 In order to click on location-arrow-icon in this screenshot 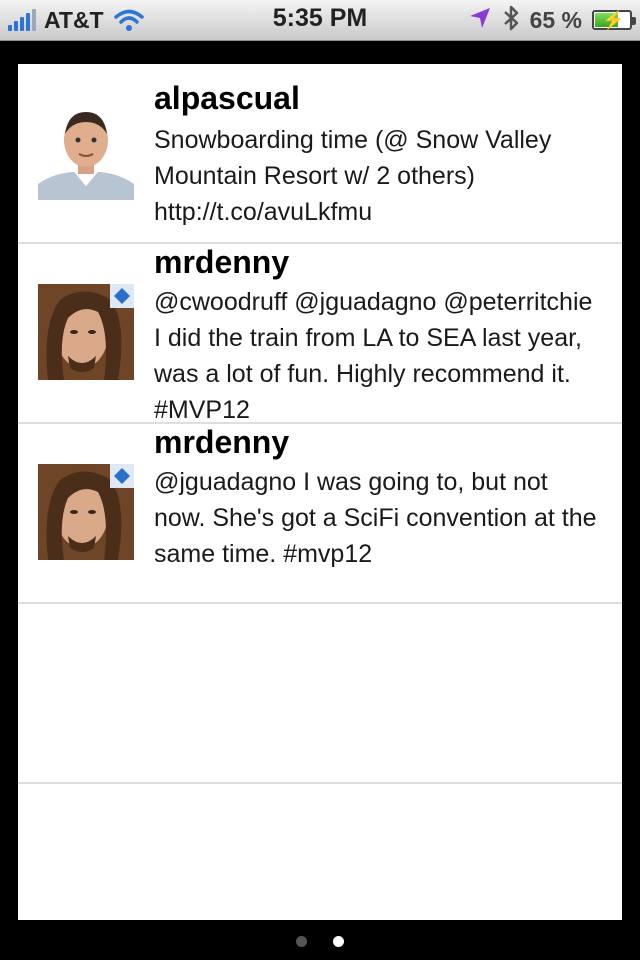, I will do `click(480, 20)`.